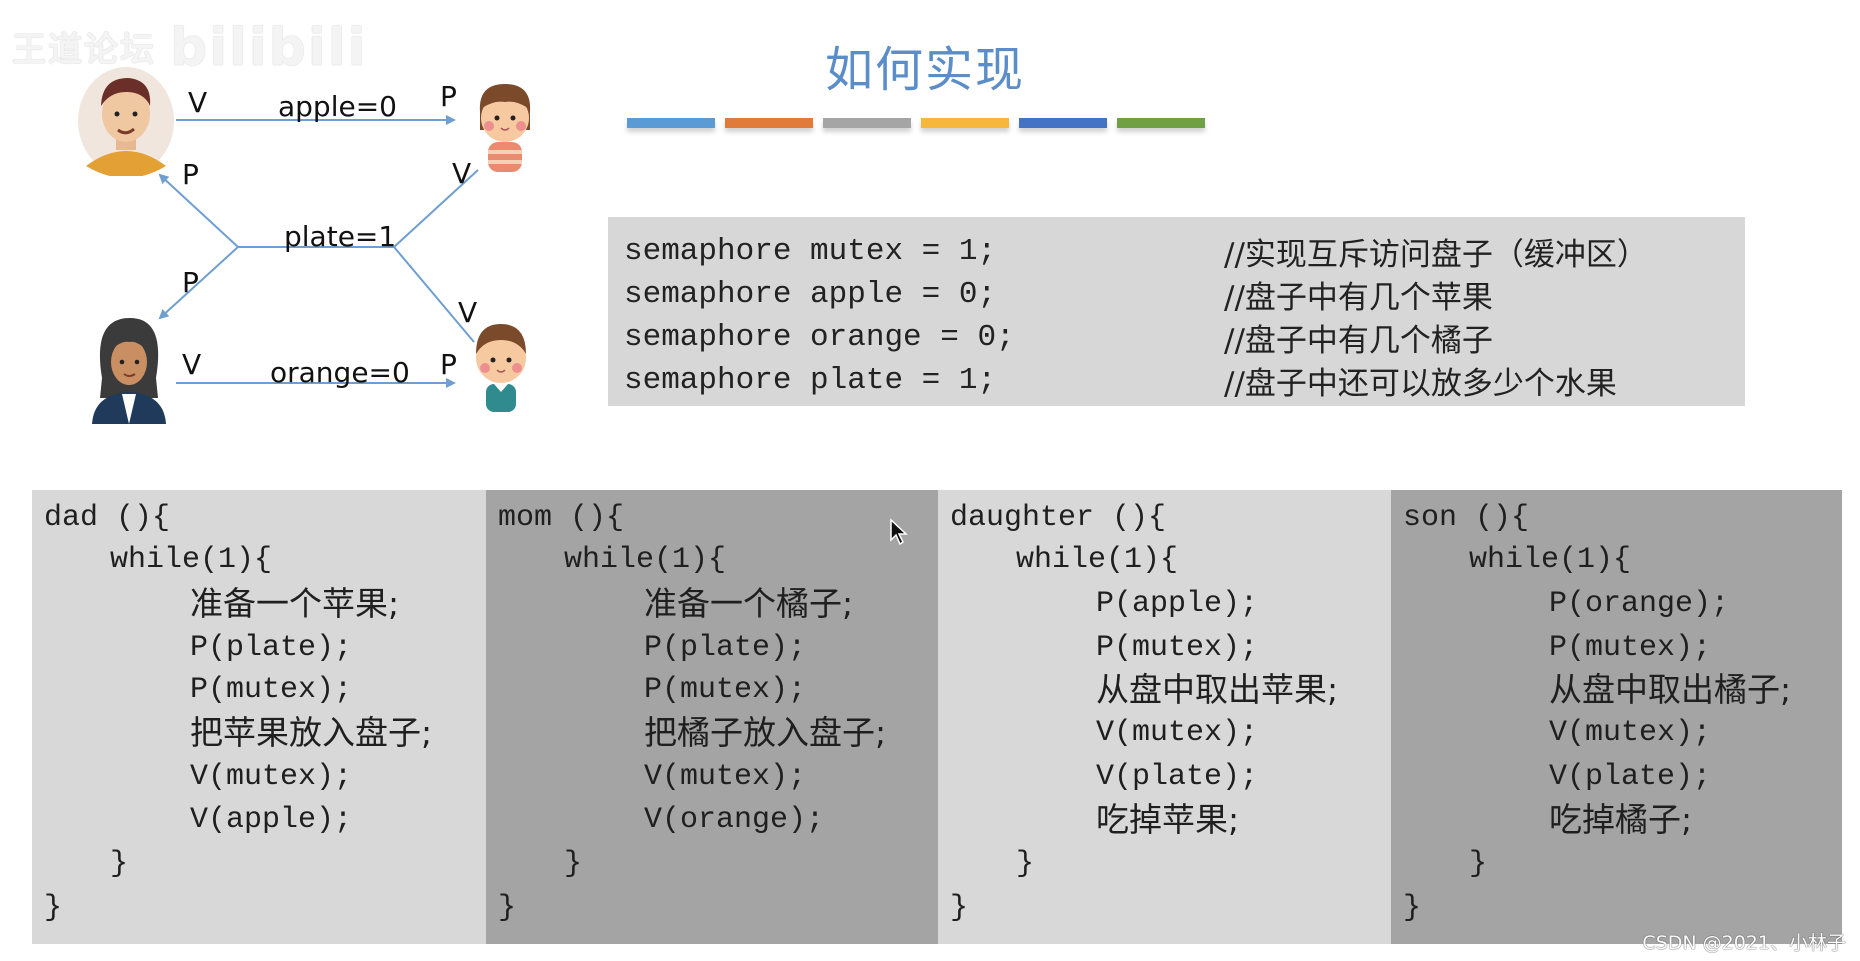  Describe the element at coordinates (340, 236) in the screenshot. I see `plate-semaphore-label: plate=1` at that location.